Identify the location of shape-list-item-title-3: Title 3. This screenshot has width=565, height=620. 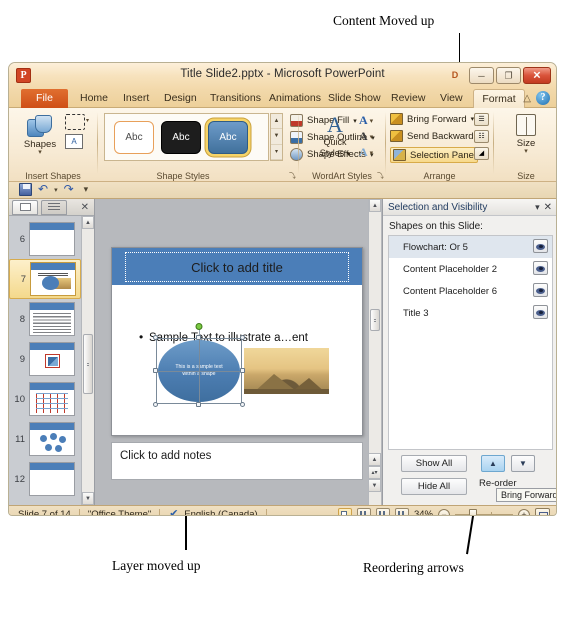
(470, 313).